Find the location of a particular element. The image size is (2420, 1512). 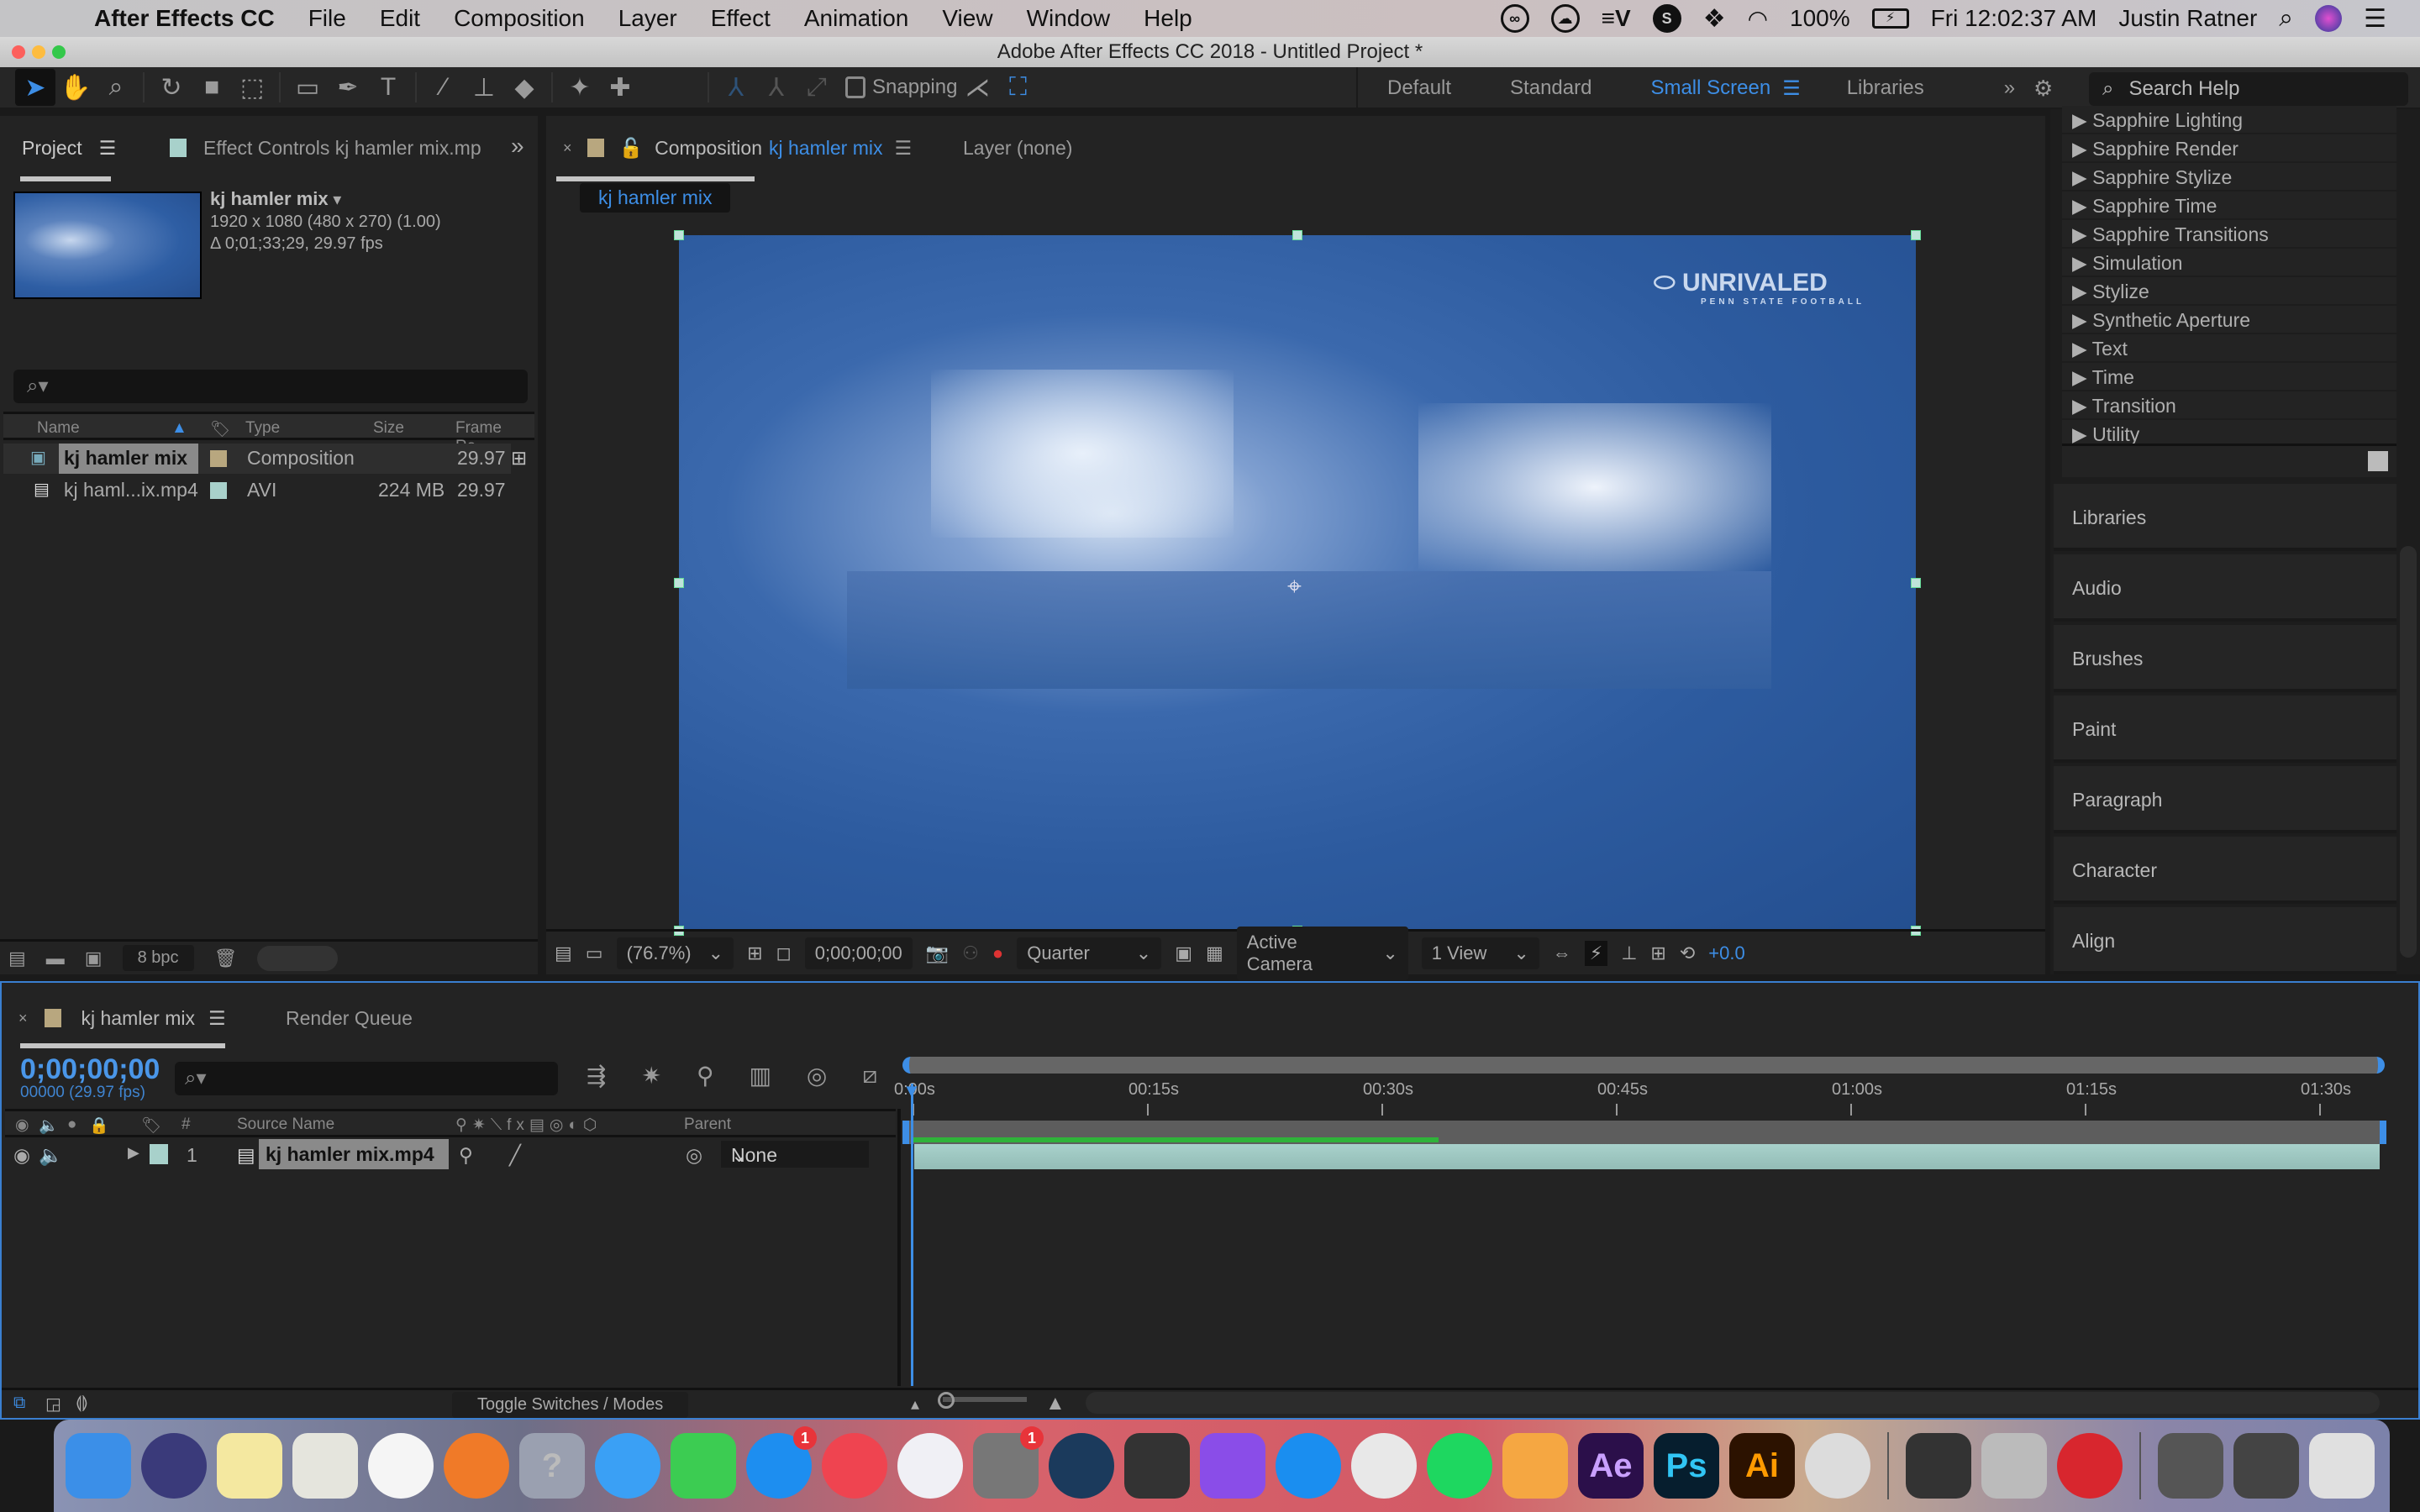

sort-ascending-icon: ▲ is located at coordinates (179, 428).